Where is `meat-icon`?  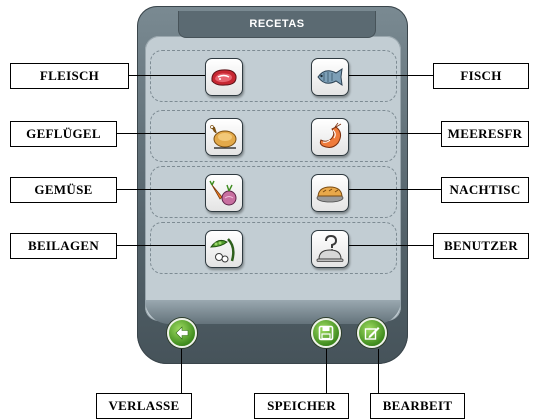 meat-icon is located at coordinates (224, 77).